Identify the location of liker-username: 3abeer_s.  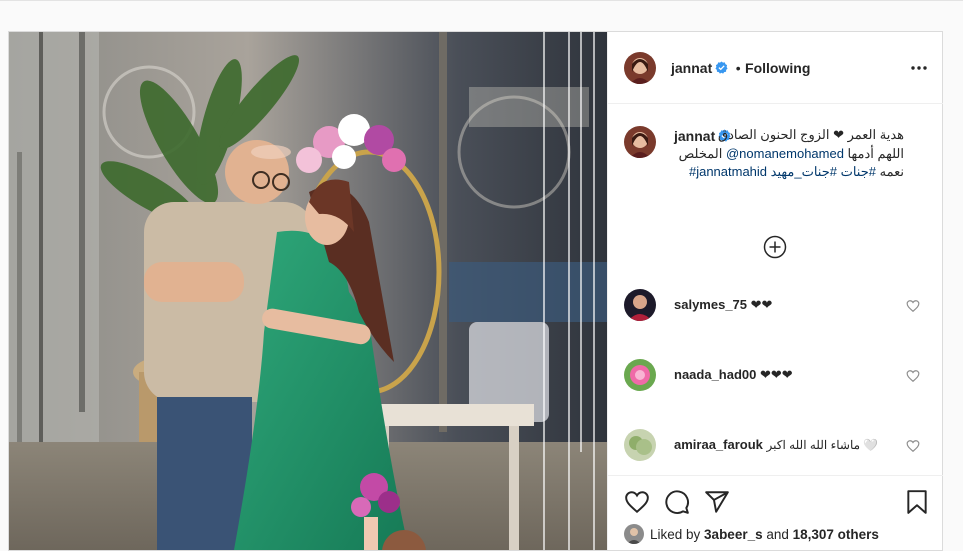
(733, 534).